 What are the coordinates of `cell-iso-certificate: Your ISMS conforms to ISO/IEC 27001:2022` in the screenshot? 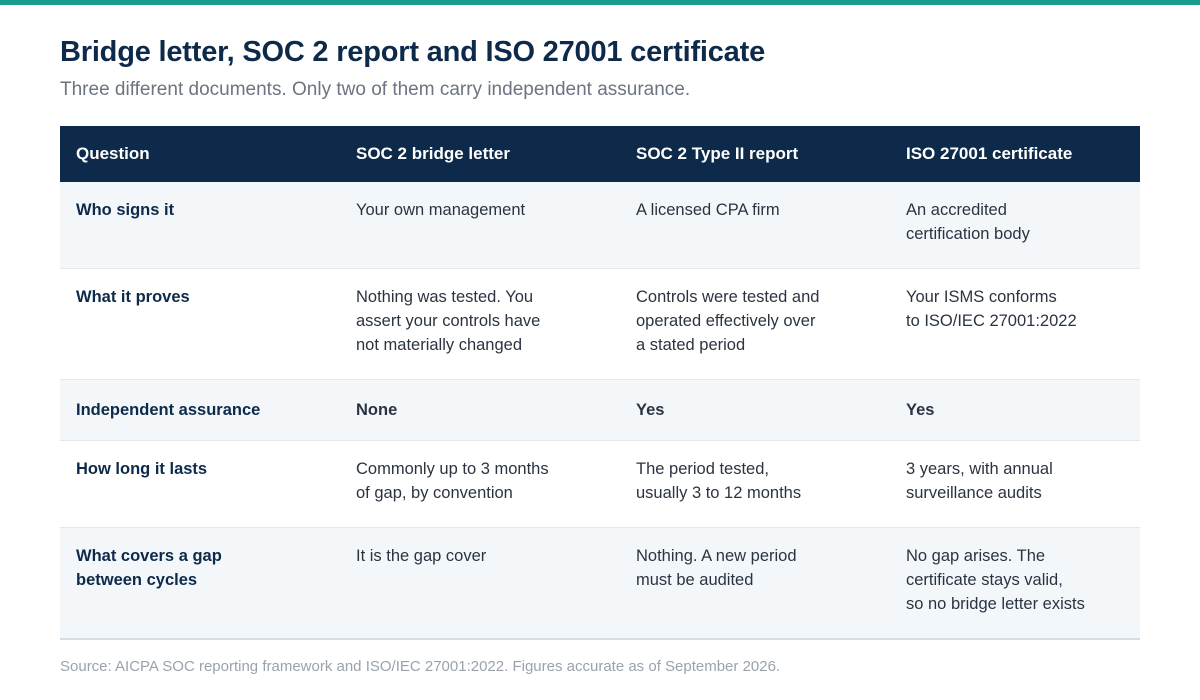 It's located at (1015, 324).